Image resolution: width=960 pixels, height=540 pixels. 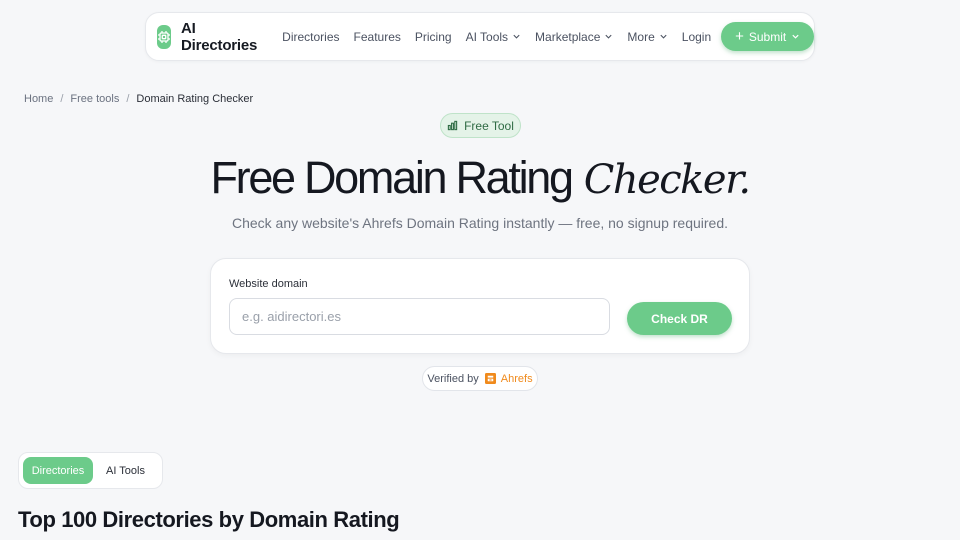 I want to click on tab-directories: Directories, so click(x=58, y=470).